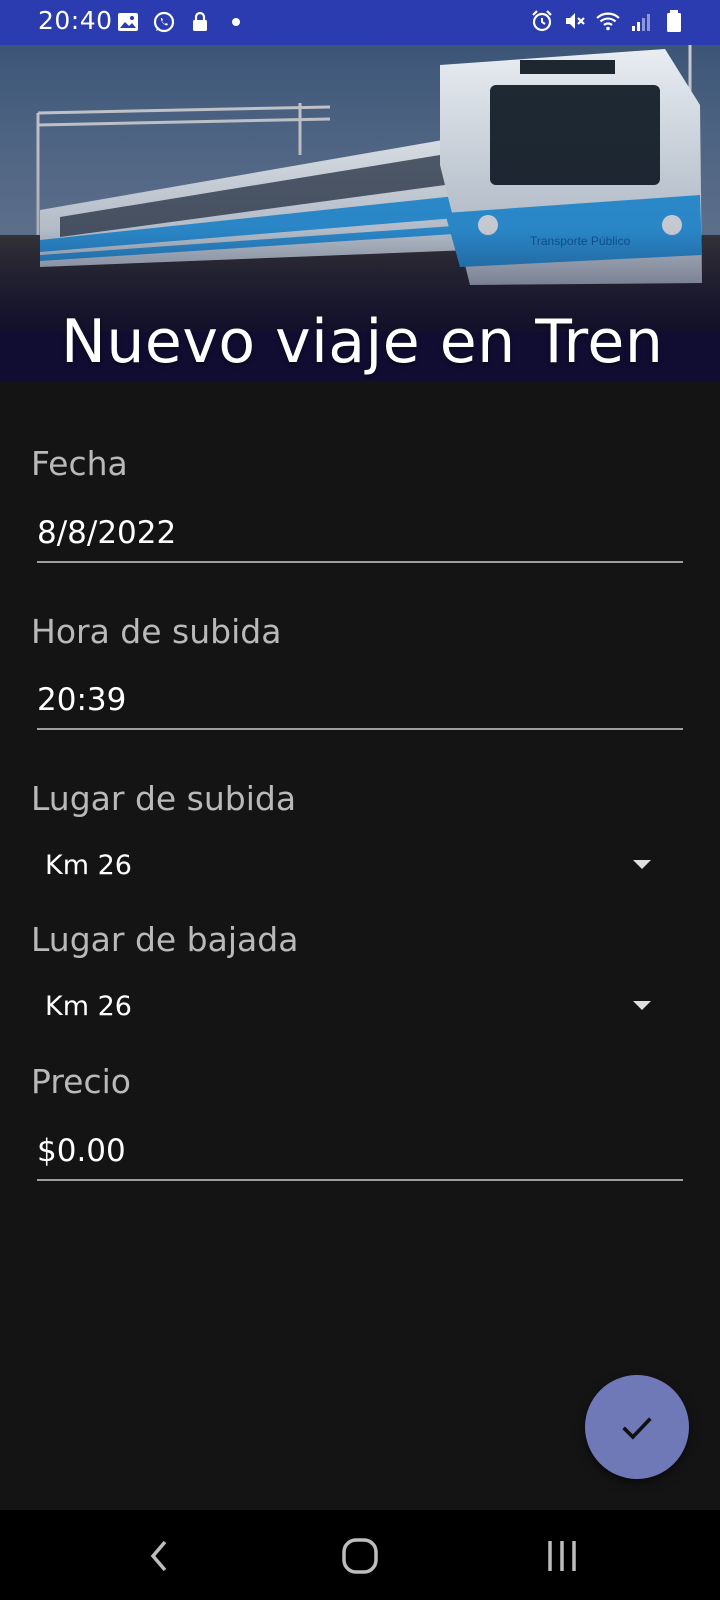  Describe the element at coordinates (164, 22) in the screenshot. I see `whatsapp-icon` at that location.